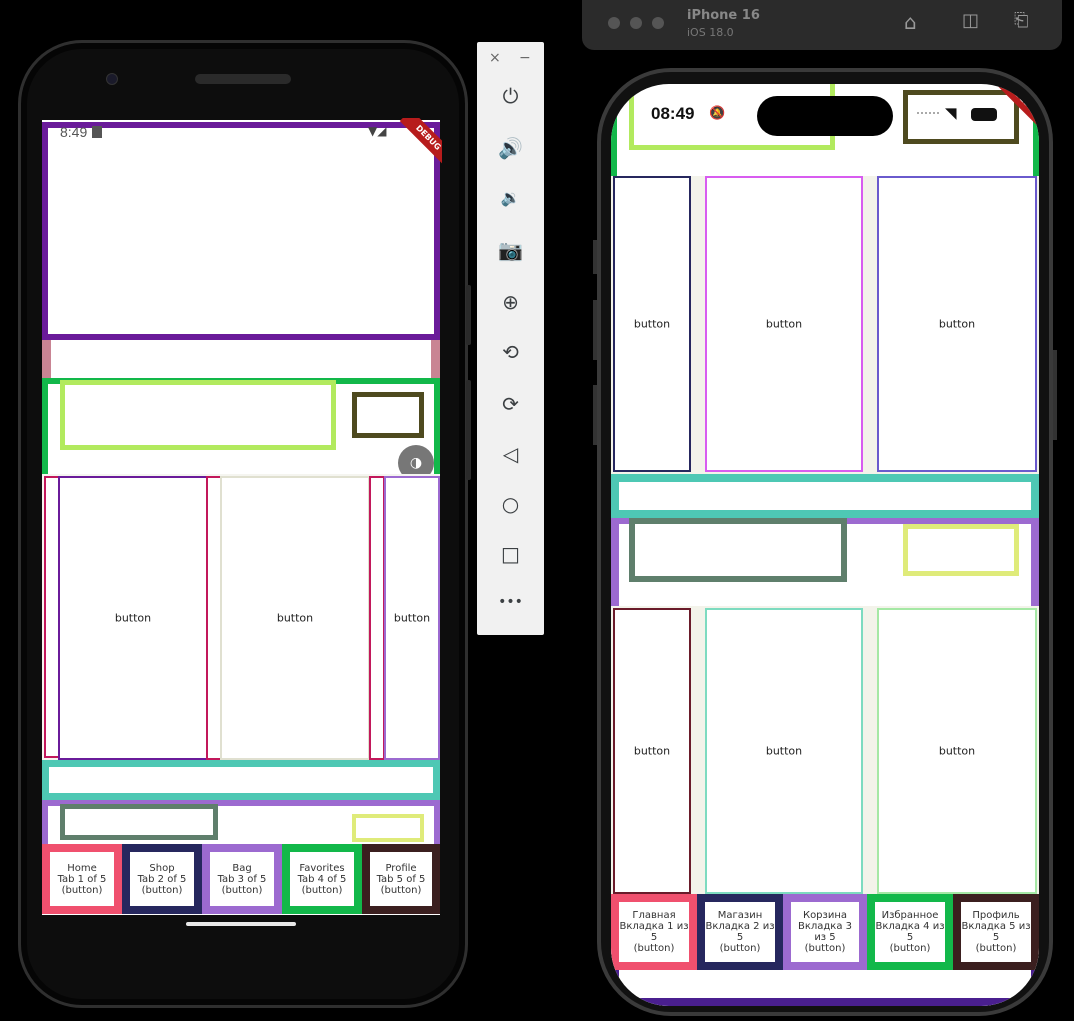 The height and width of the screenshot is (1021, 1074). I want to click on spacer-strip-right, so click(435, 360).